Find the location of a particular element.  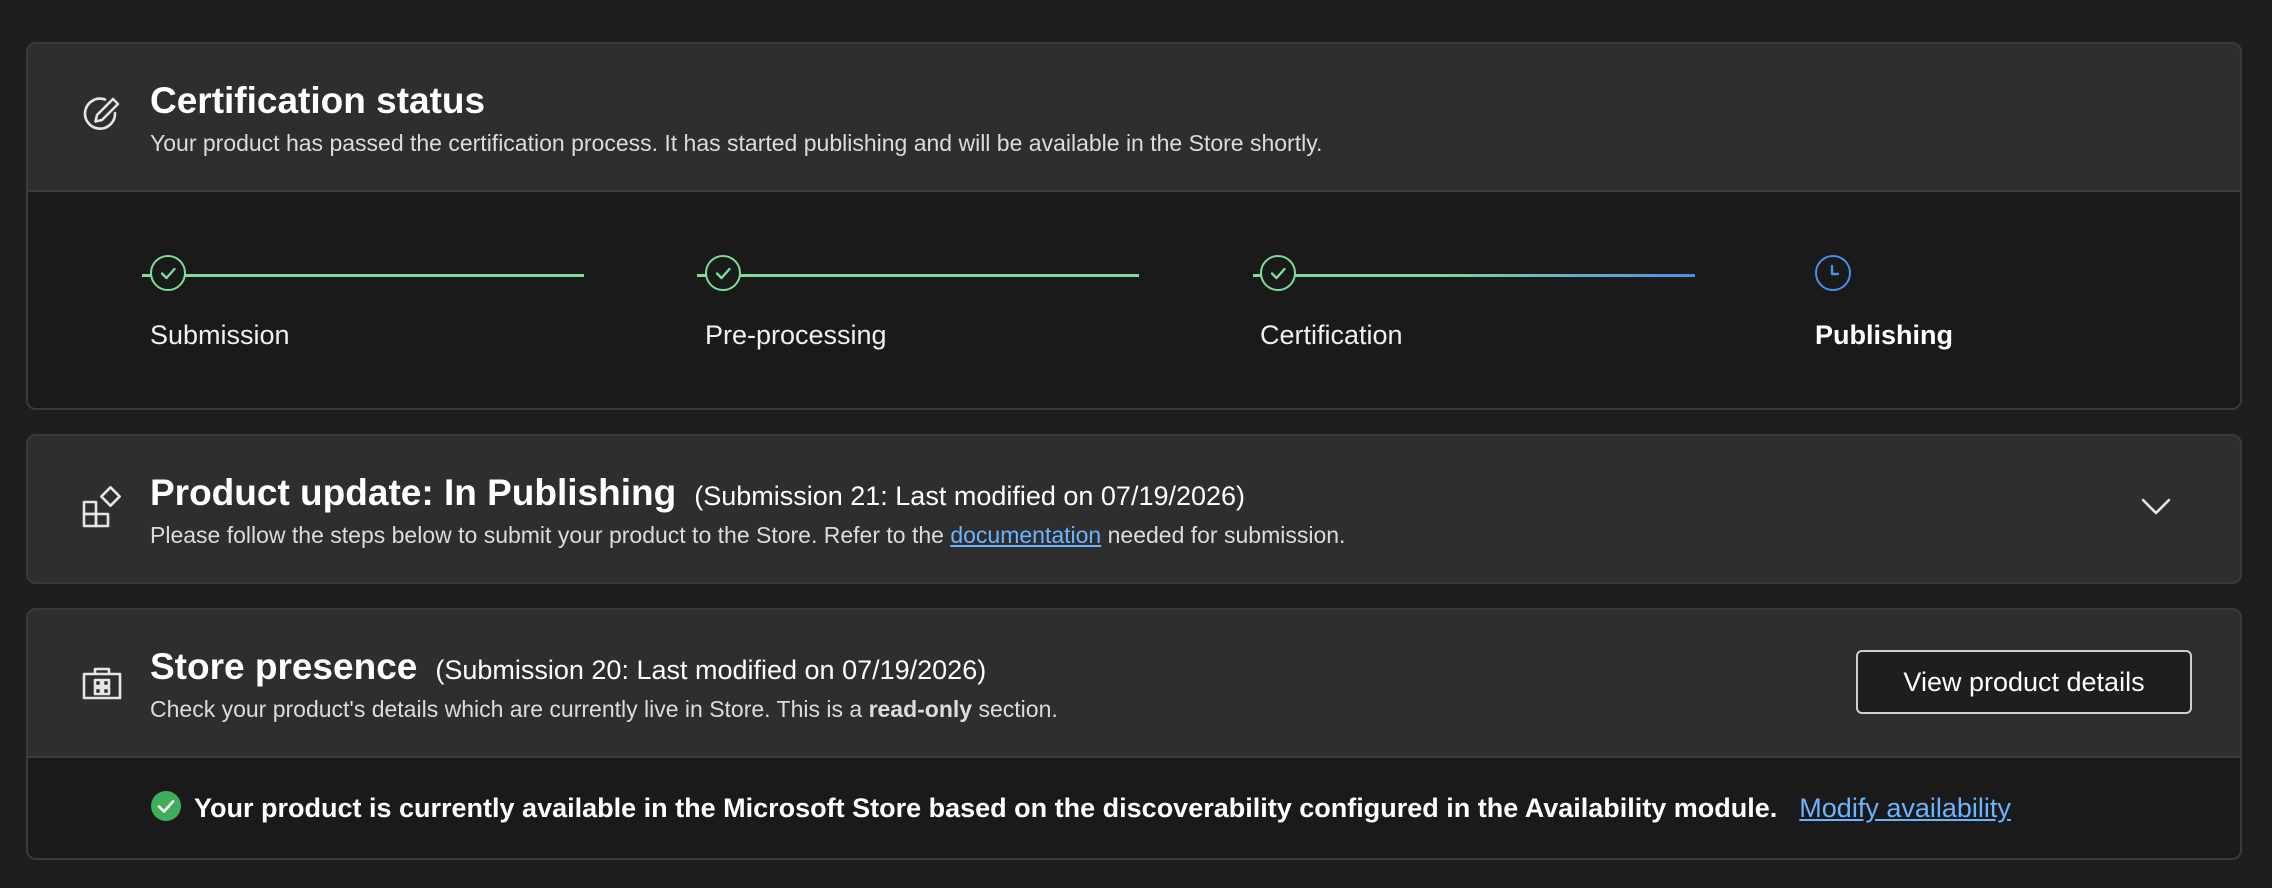

step-label-publishing: Publishing is located at coordinates (1884, 335).